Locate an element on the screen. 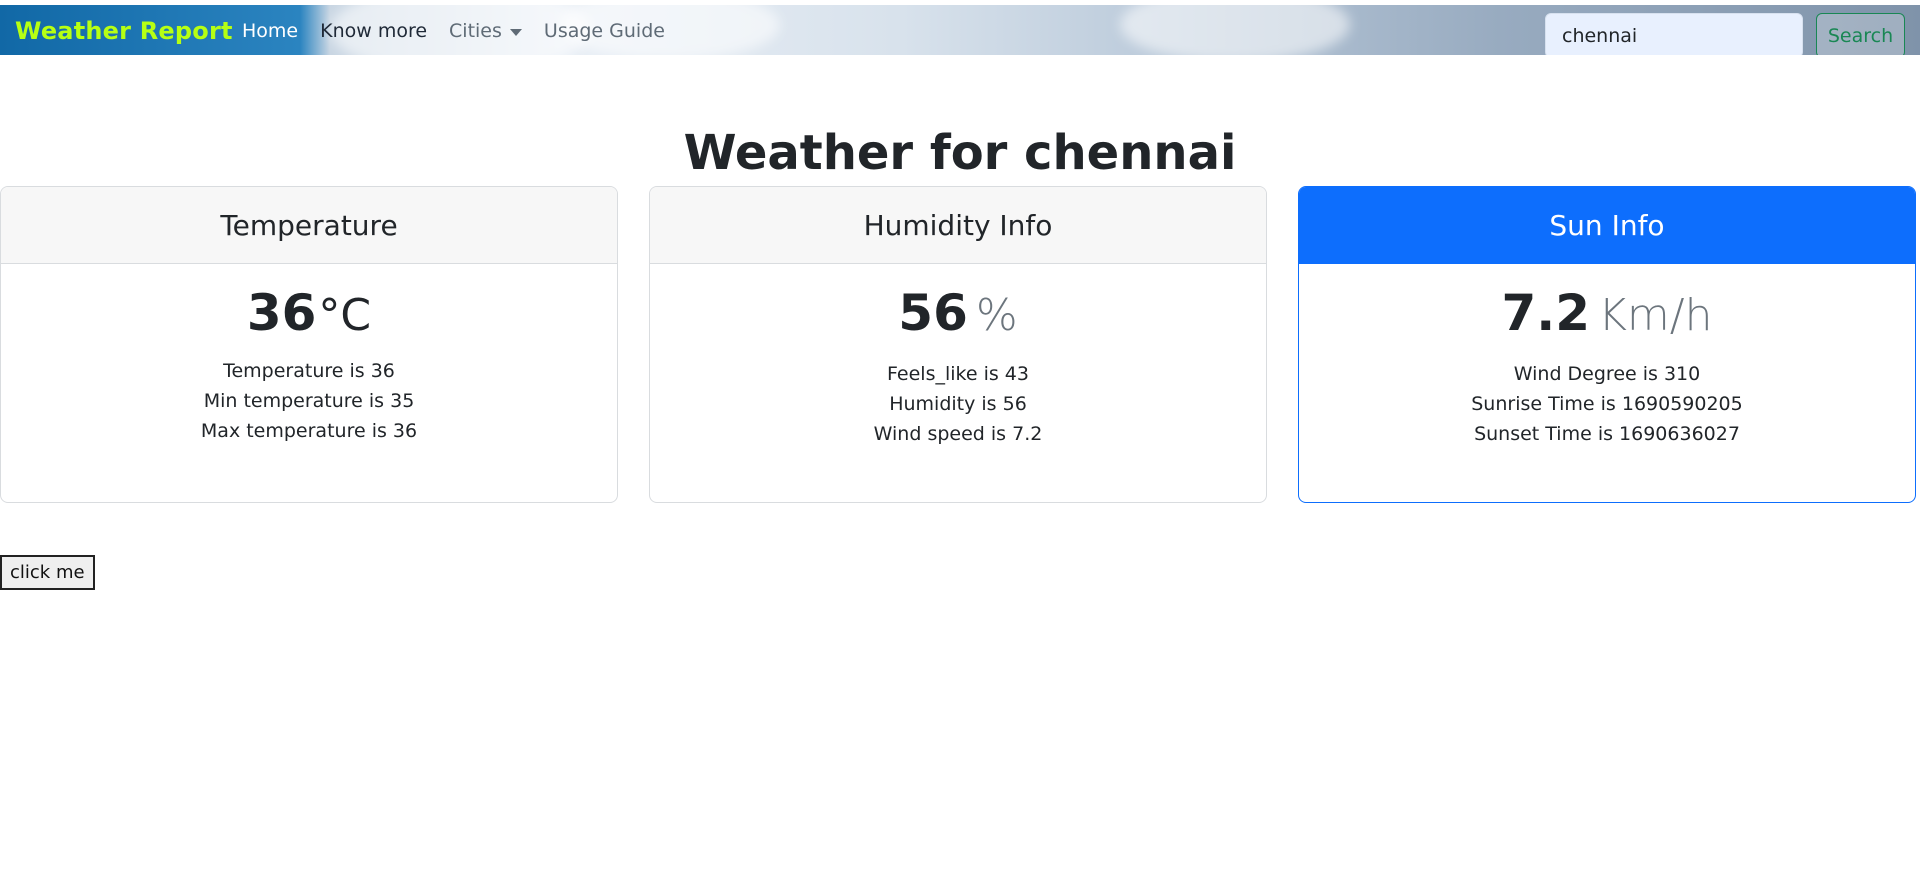 This screenshot has width=1920, height=889. detail-line: Min temperature is 35 is located at coordinates (309, 401).